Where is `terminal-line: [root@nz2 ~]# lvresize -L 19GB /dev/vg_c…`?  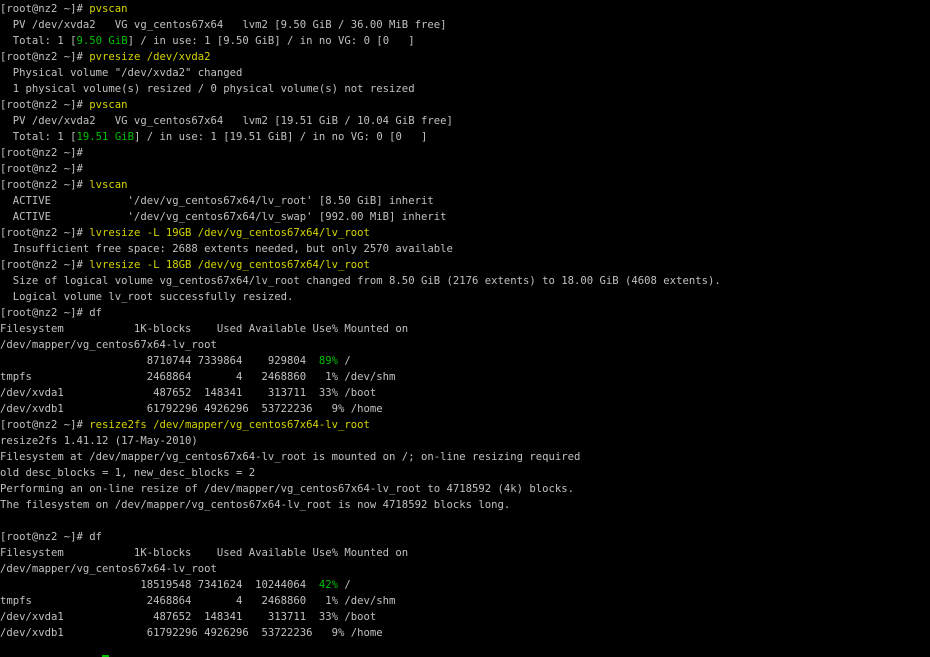 terminal-line: [root@nz2 ~]# lvresize -L 19GB /dev/vg_c… is located at coordinates (465, 233).